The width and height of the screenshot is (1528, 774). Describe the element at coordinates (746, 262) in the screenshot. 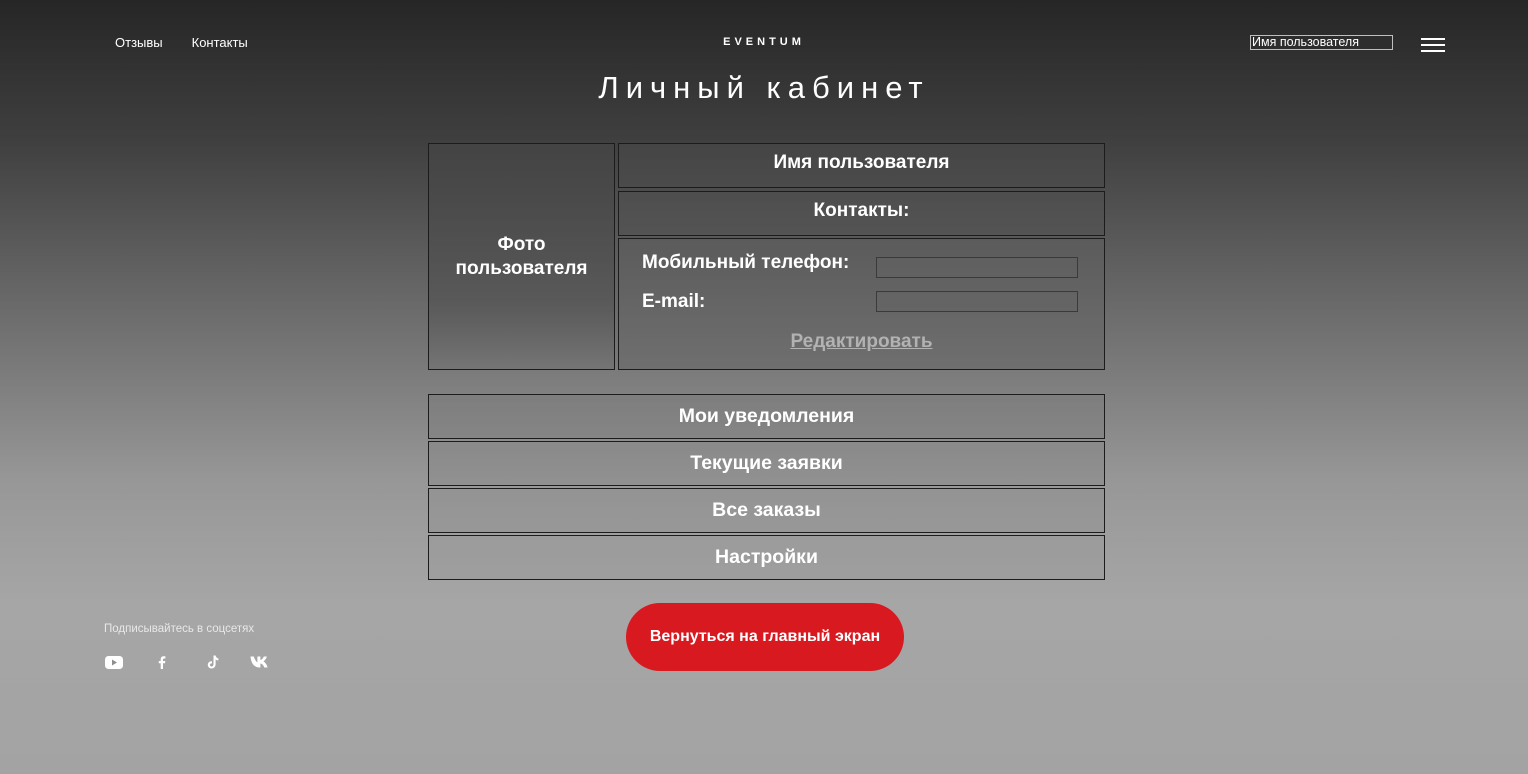

I see `phone-label: Мобильный телефон:` at that location.